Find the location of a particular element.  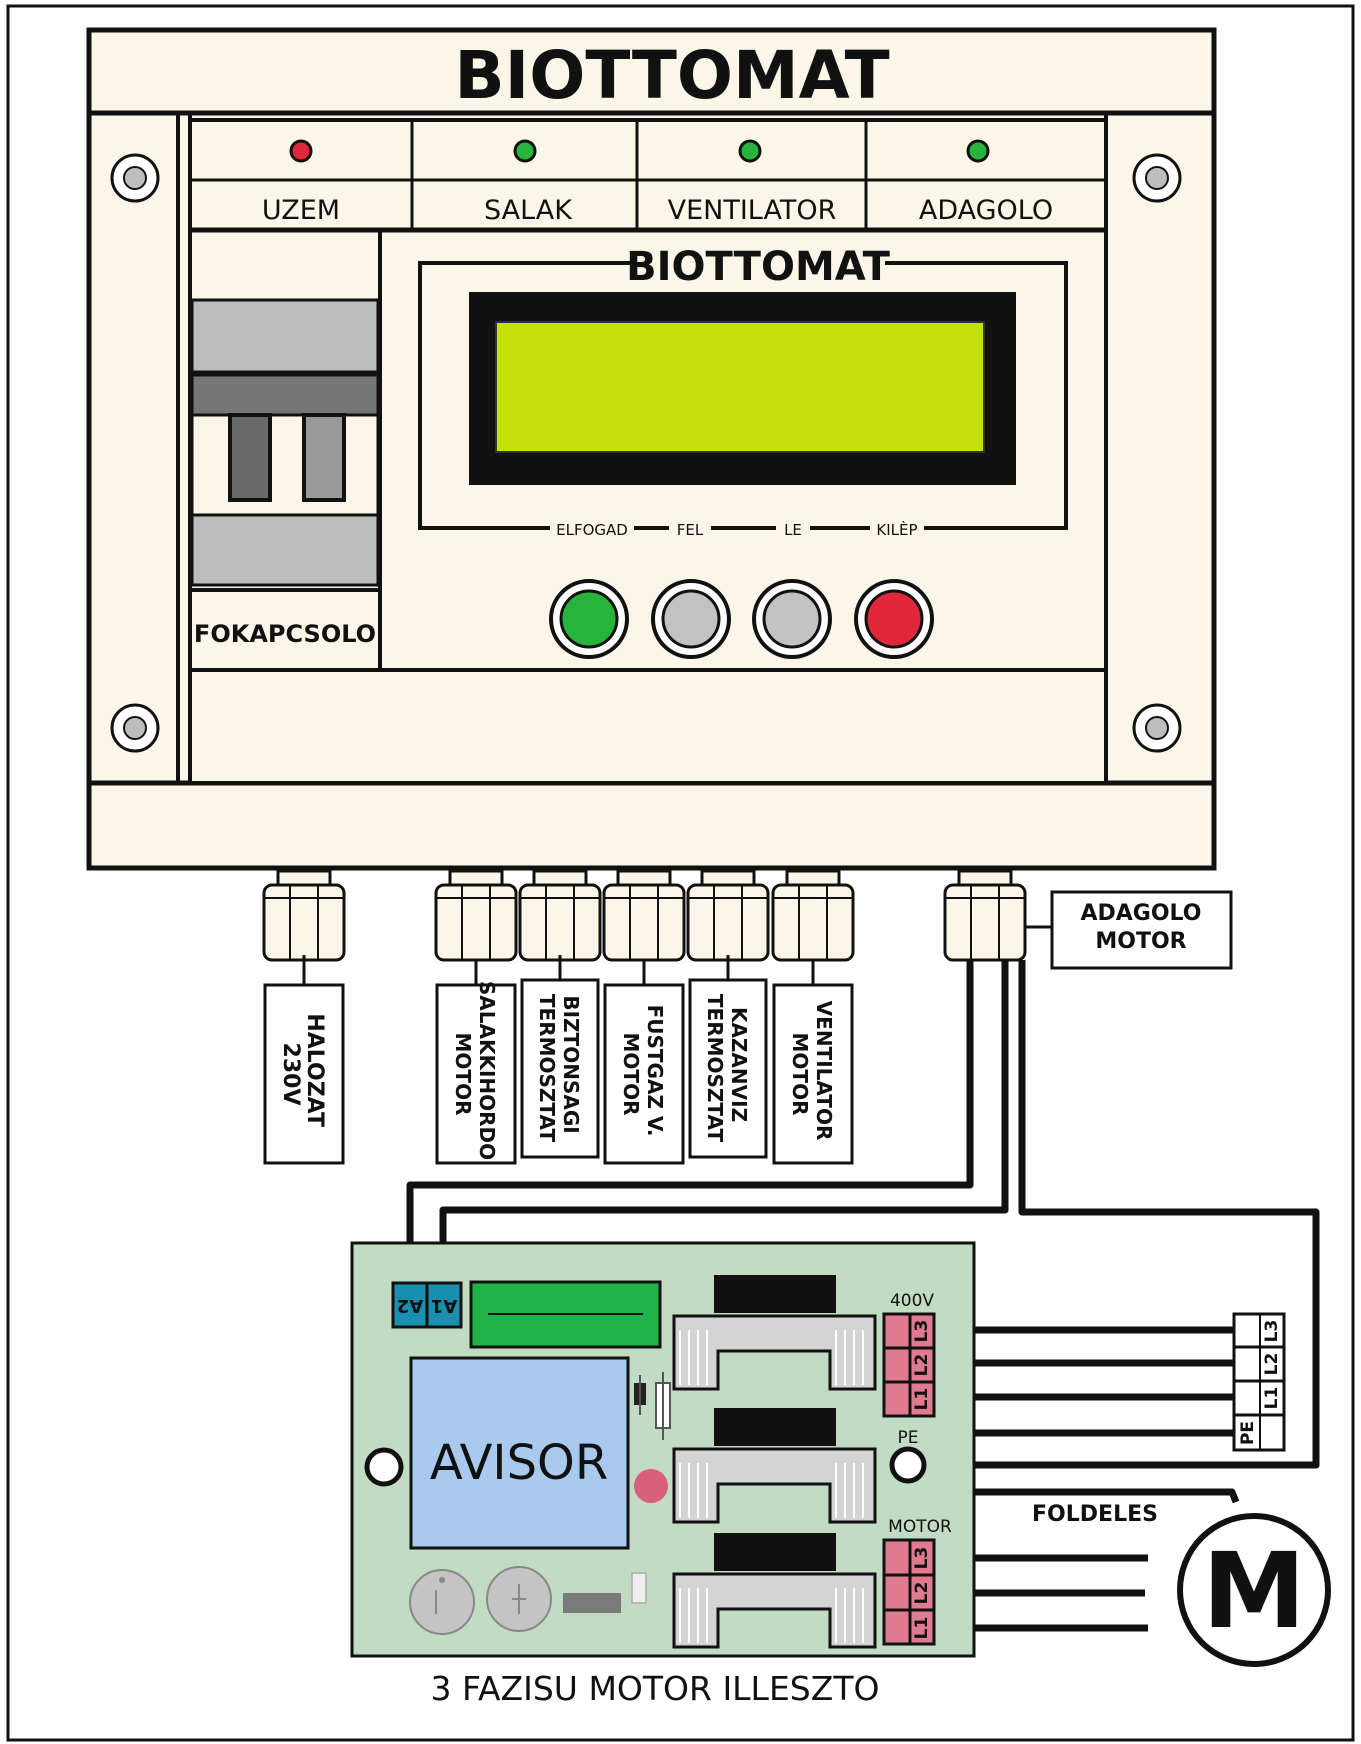

boiler-thermostat-connection-label: KAZANVIZ TERMOSZTAT is located at coordinates (728, 1057).